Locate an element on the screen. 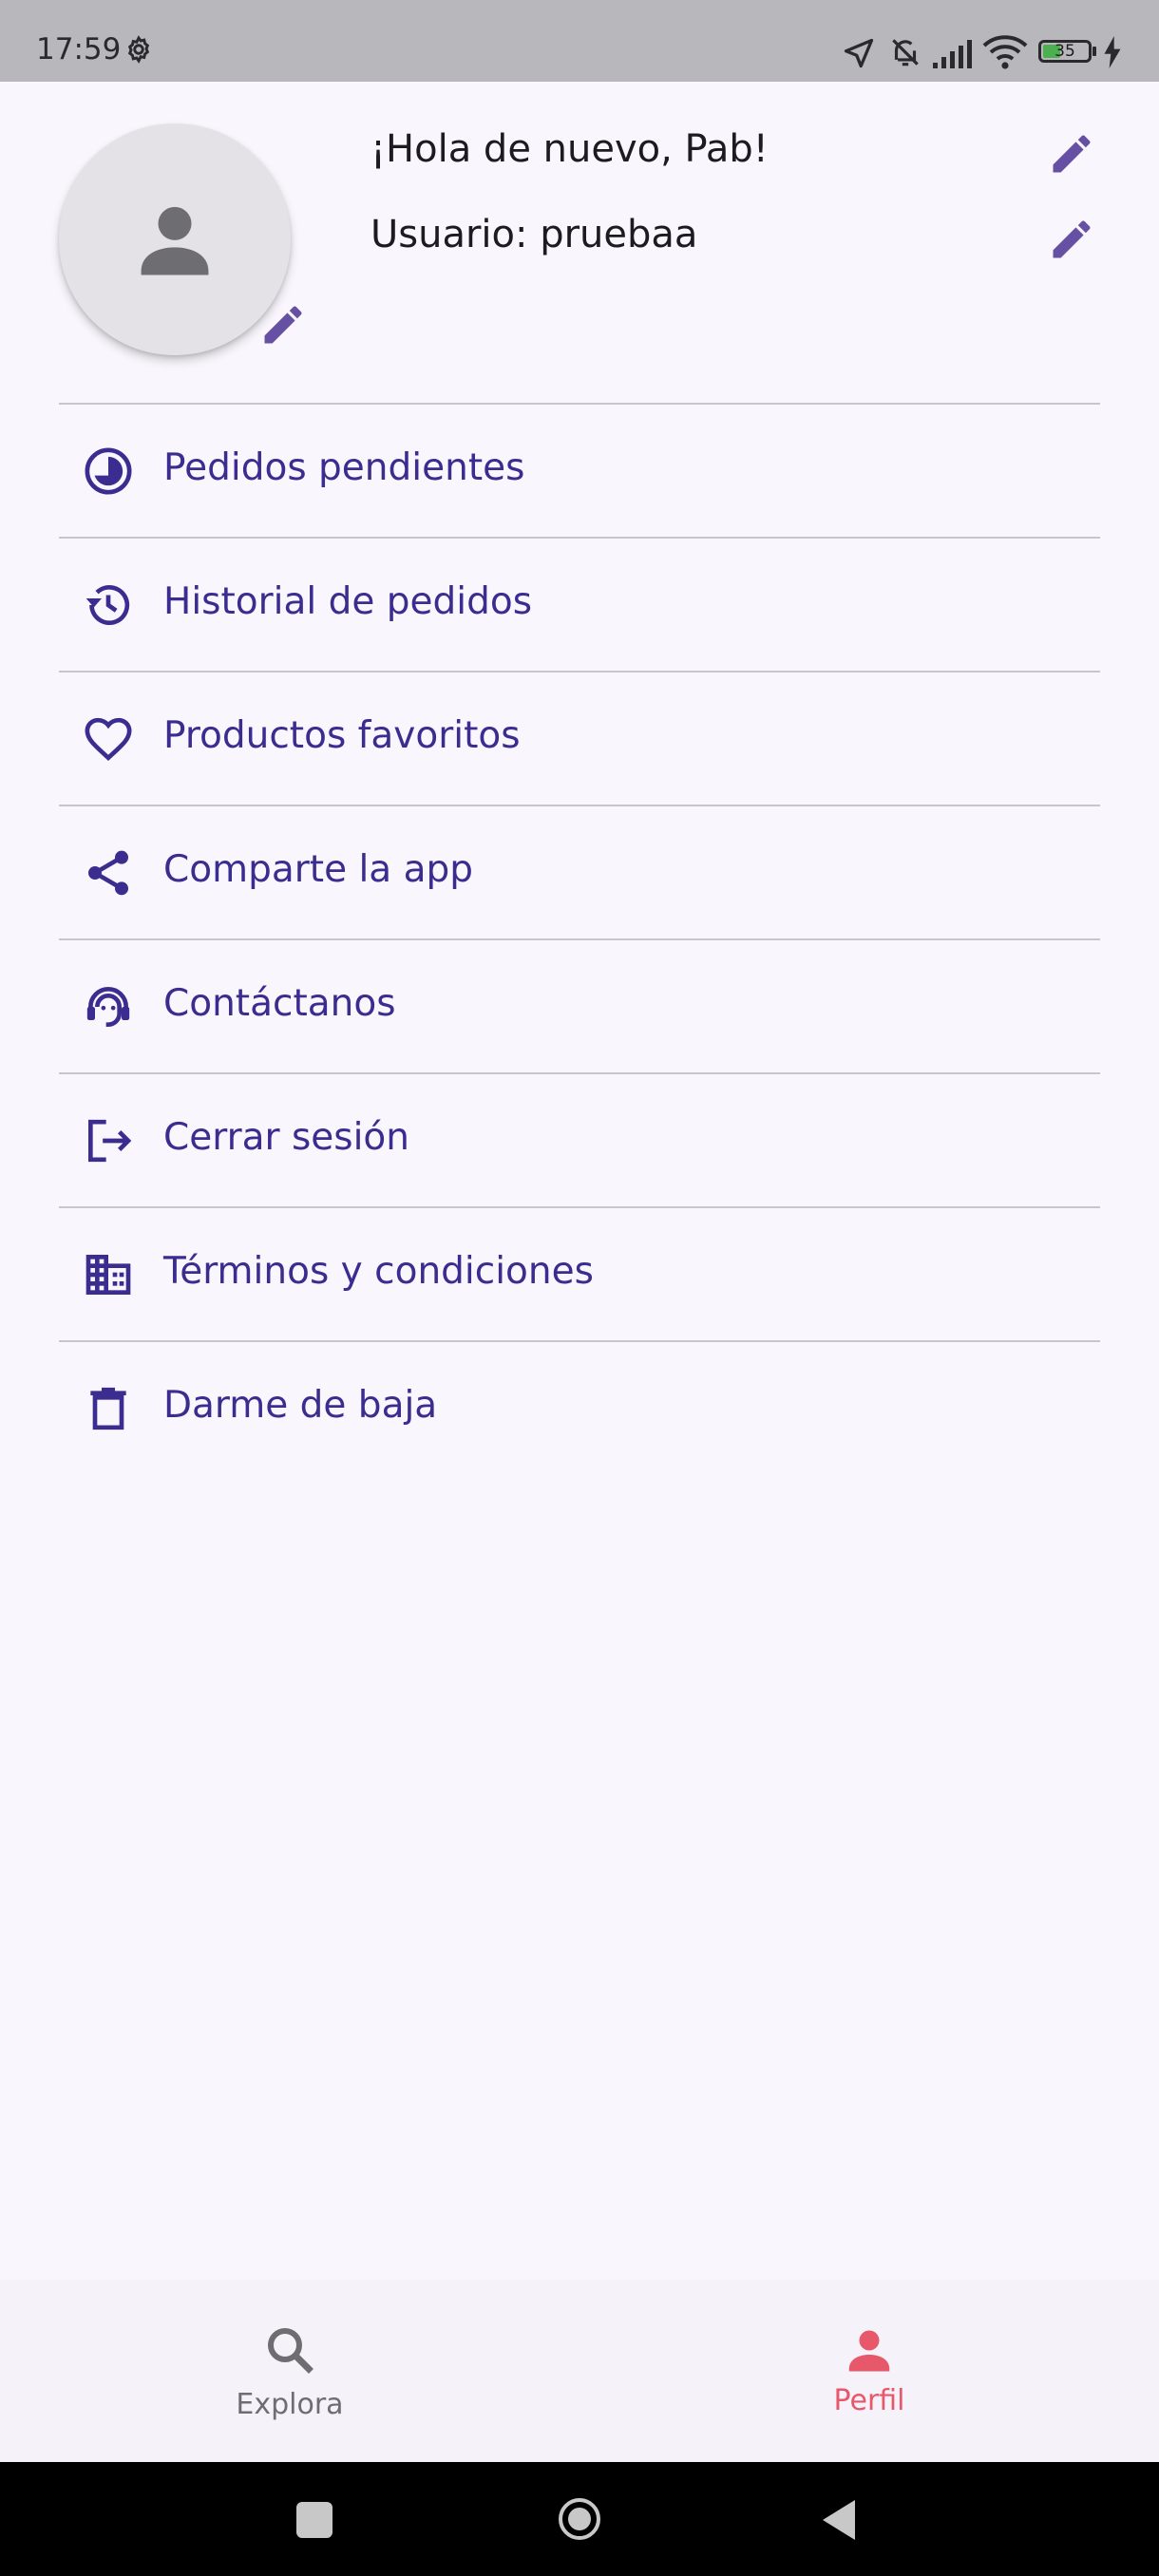  edit-avatar-button is located at coordinates (283, 324).